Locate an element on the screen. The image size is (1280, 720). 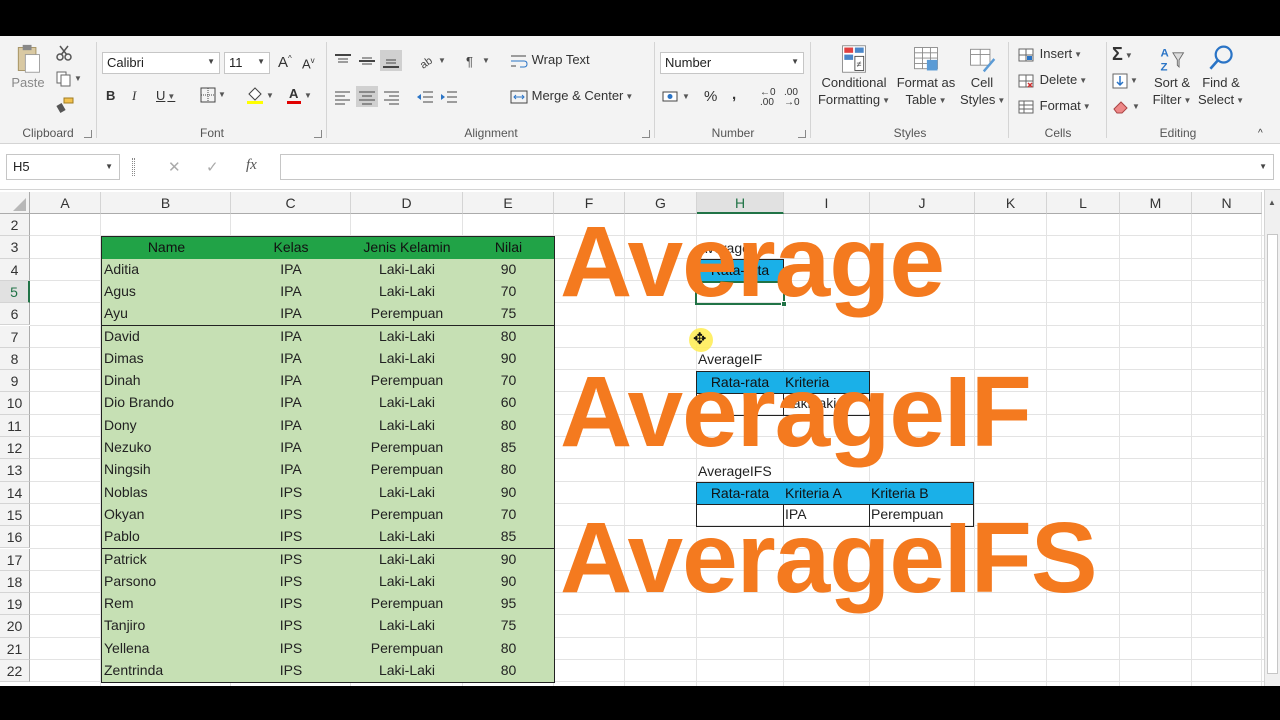
row-header-18: 18 is located at coordinates (15, 582).